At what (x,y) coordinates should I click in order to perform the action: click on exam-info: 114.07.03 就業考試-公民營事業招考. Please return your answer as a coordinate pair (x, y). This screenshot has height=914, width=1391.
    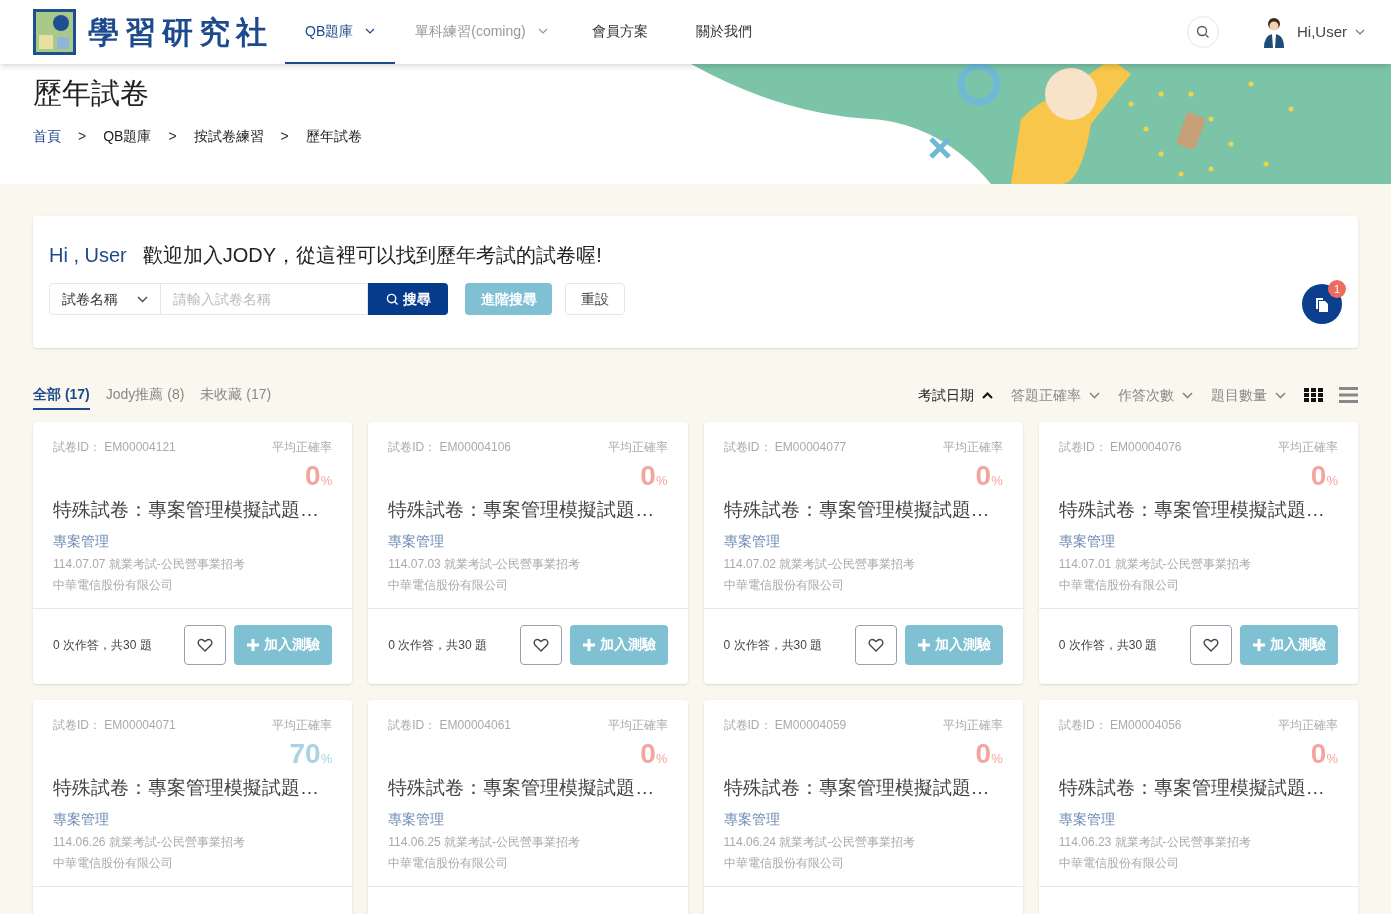
    Looking at the image, I should click on (485, 564).